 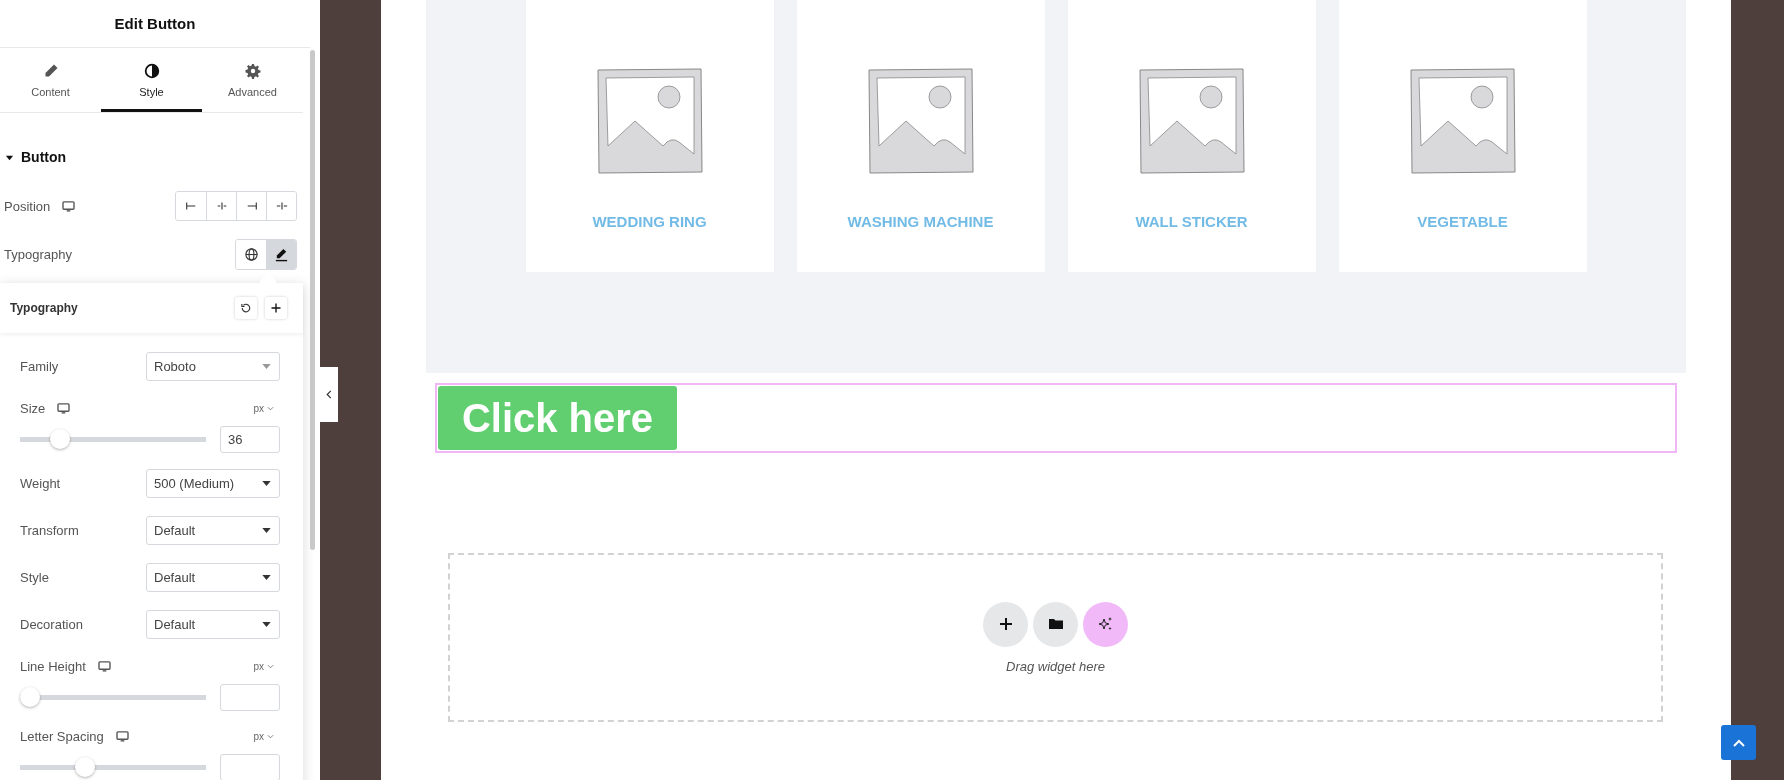 What do you see at coordinates (44, 308) in the screenshot?
I see `popover-title: Typography` at bounding box center [44, 308].